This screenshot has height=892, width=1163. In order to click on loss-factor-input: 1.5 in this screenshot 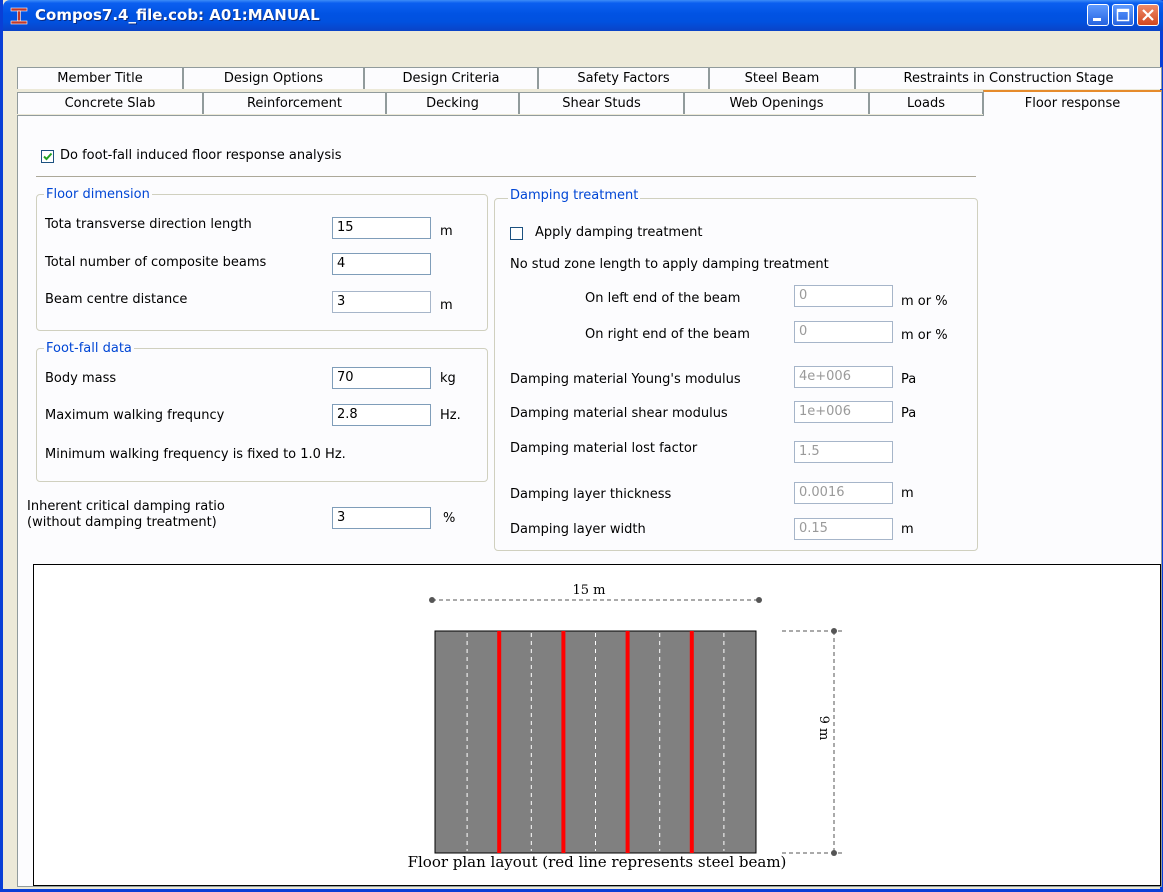, I will do `click(843, 452)`.